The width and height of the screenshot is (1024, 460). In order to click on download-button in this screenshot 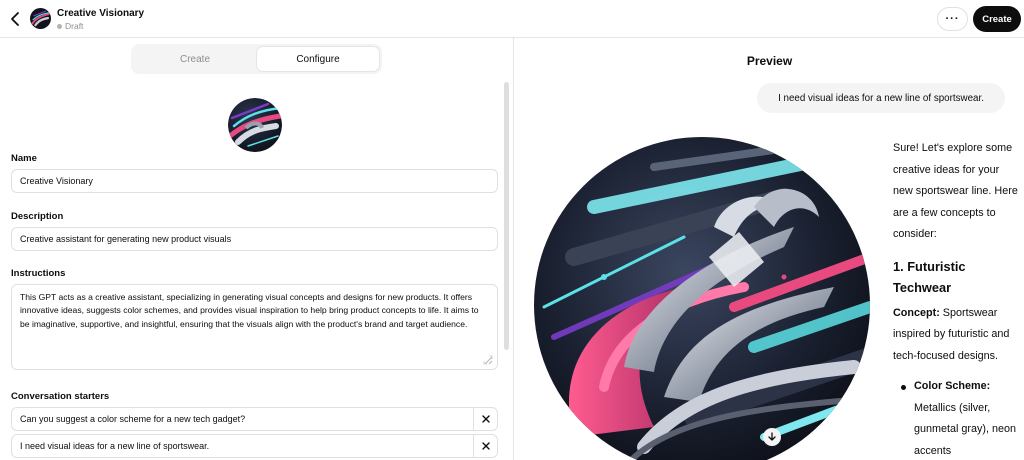, I will do `click(772, 437)`.